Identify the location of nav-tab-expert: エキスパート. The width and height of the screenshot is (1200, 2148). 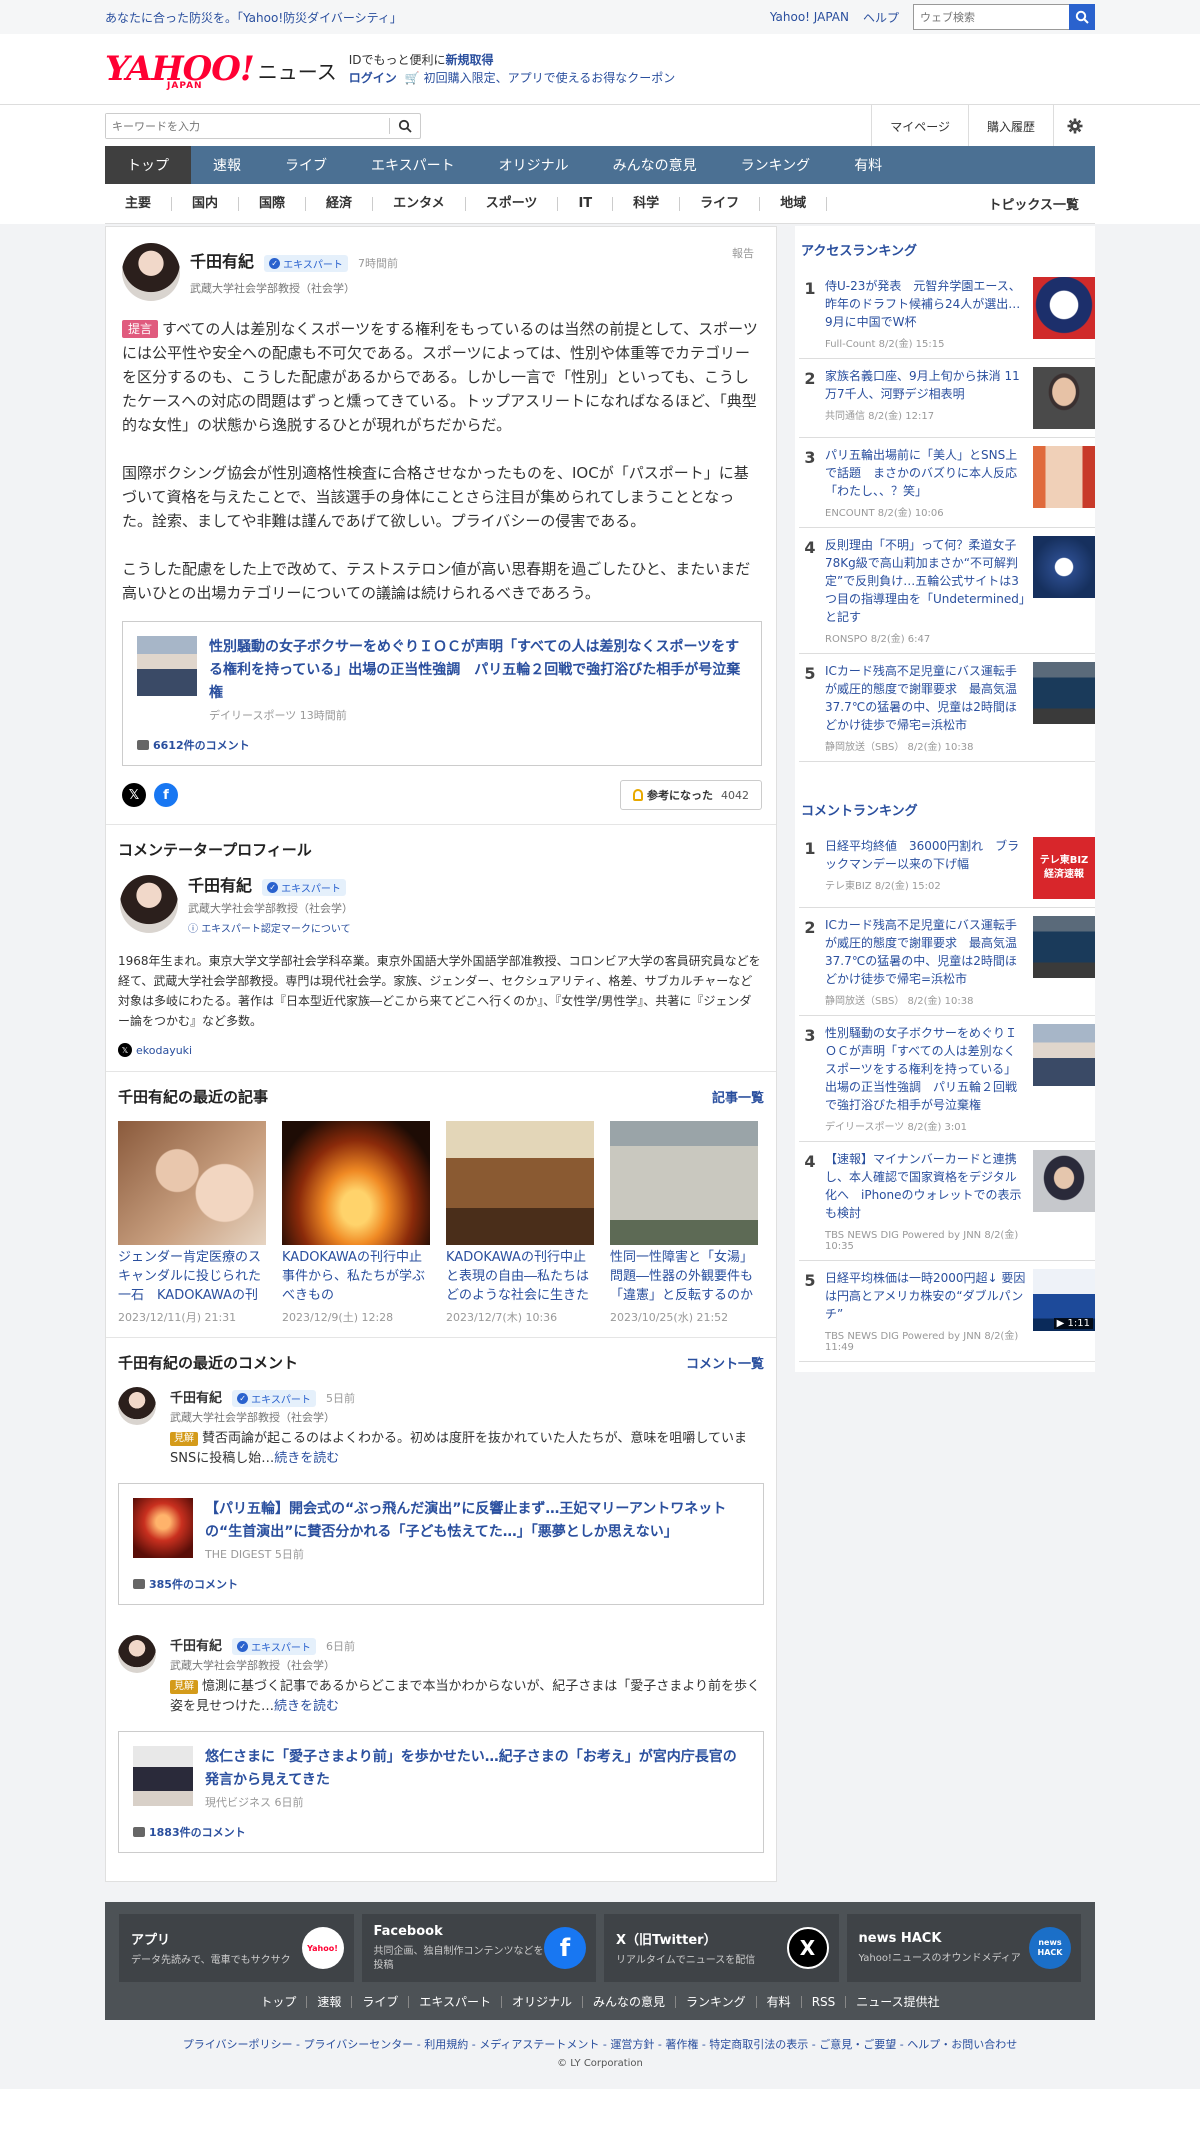
(413, 165).